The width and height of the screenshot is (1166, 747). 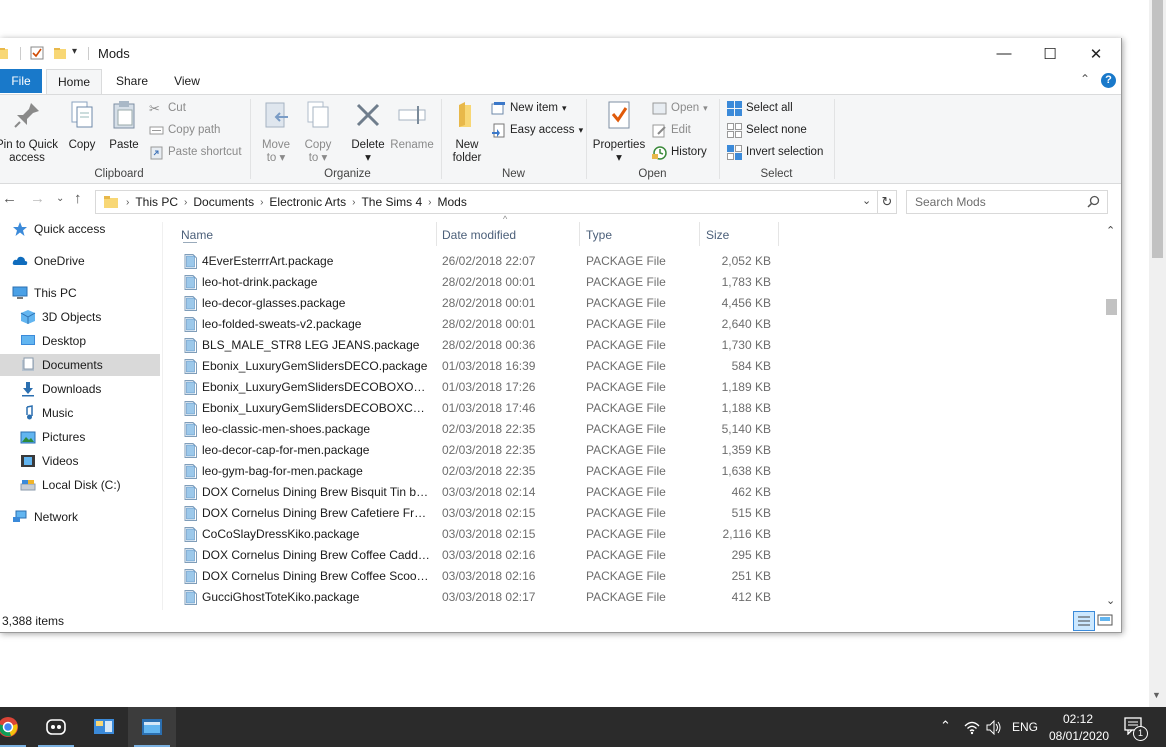 What do you see at coordinates (1079, 736) in the screenshot?
I see `clock-date: 08/01/2020` at bounding box center [1079, 736].